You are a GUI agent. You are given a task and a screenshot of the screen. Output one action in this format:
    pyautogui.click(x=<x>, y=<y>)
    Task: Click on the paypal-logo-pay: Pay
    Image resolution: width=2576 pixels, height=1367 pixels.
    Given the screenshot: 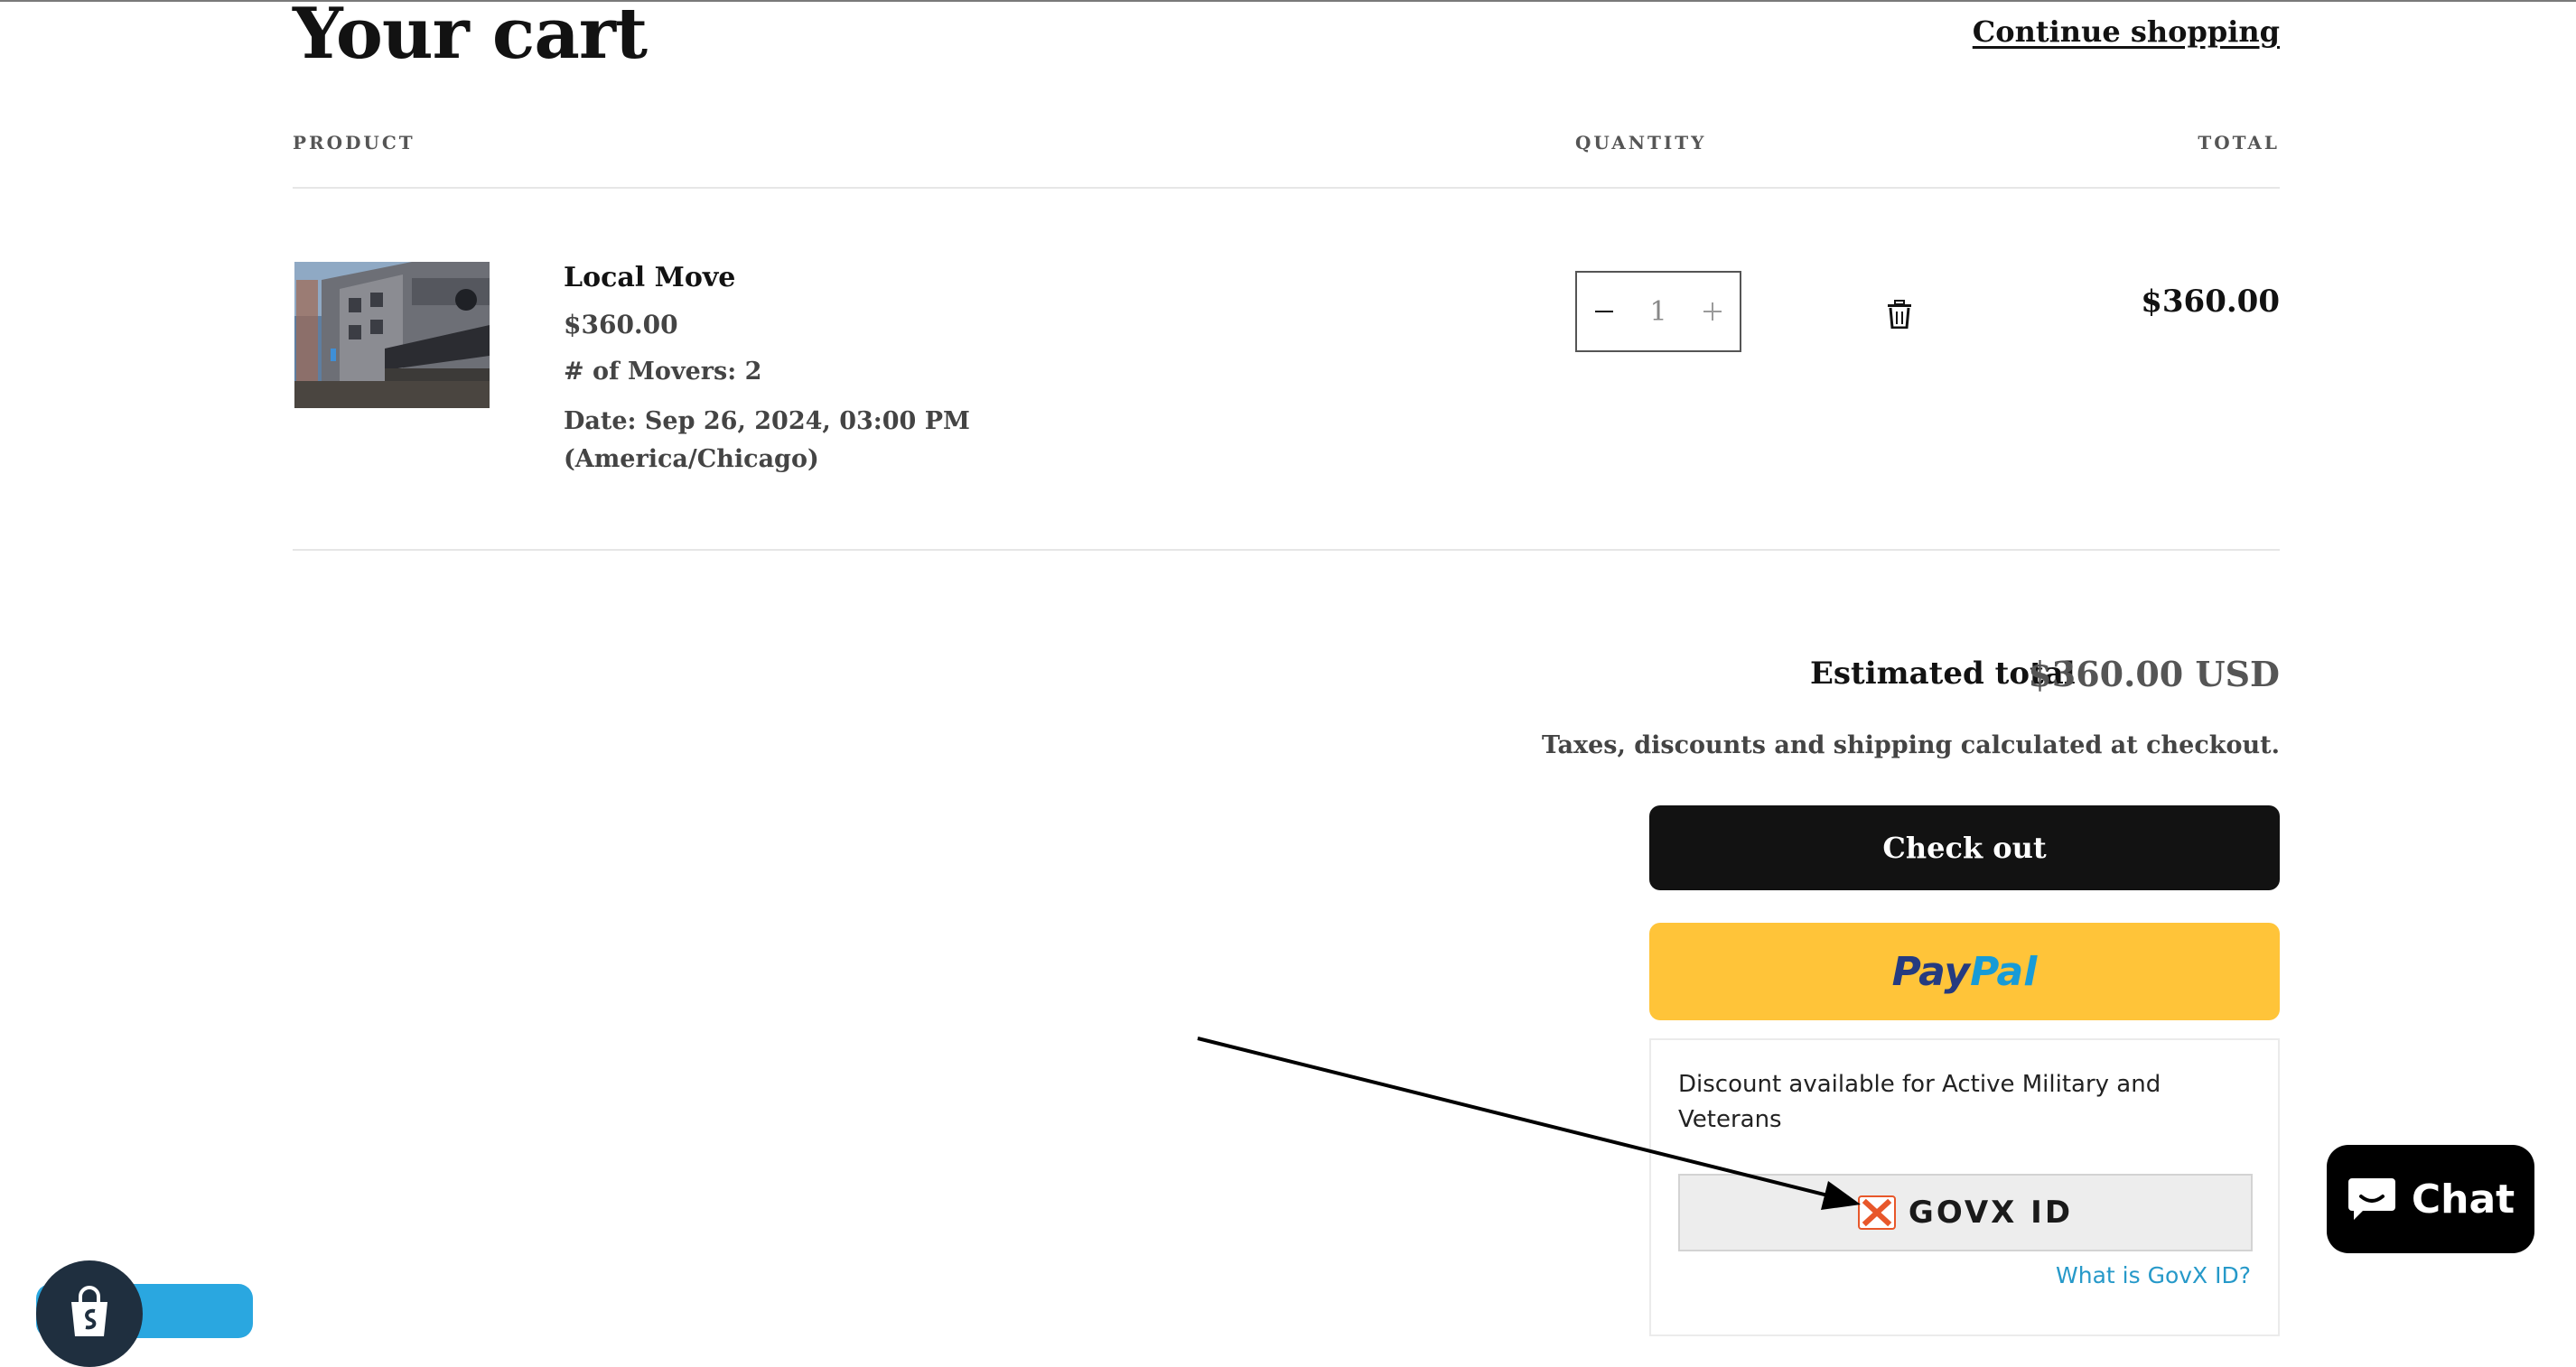 What is the action you would take?
    pyautogui.click(x=1931, y=971)
    